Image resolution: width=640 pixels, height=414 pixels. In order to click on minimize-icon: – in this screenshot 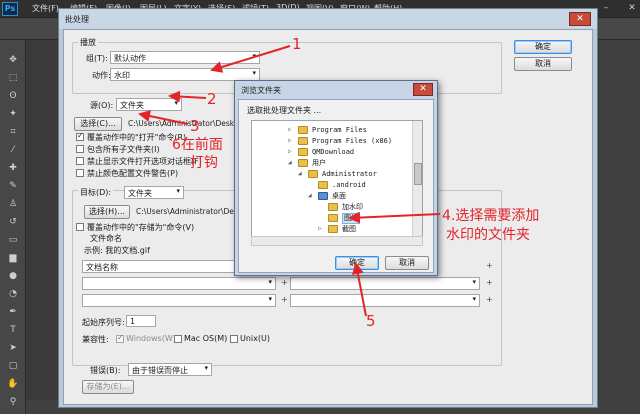, I will do `click(606, 8)`.